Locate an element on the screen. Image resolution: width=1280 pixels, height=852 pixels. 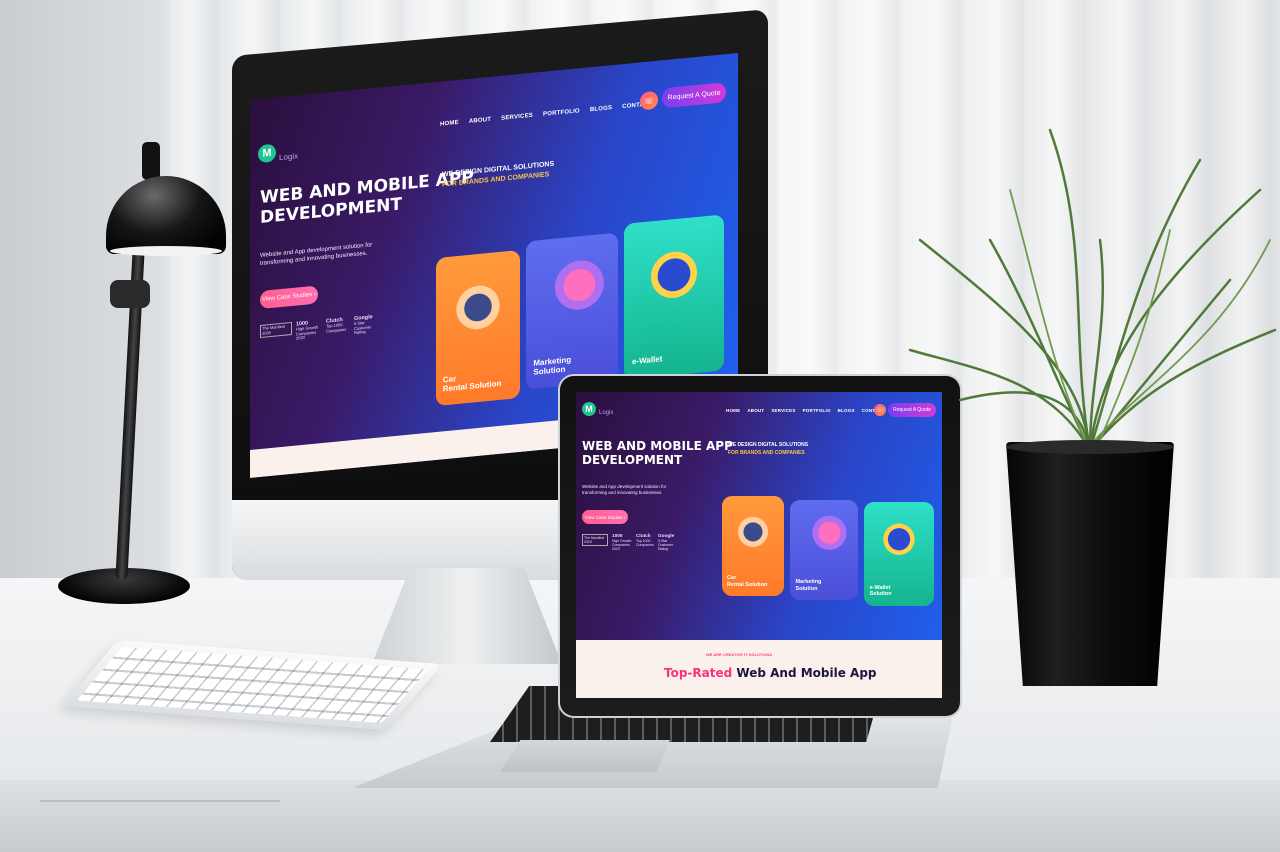
section-heading: Top-Rated Web And Mobile App is located at coordinates (770, 673).